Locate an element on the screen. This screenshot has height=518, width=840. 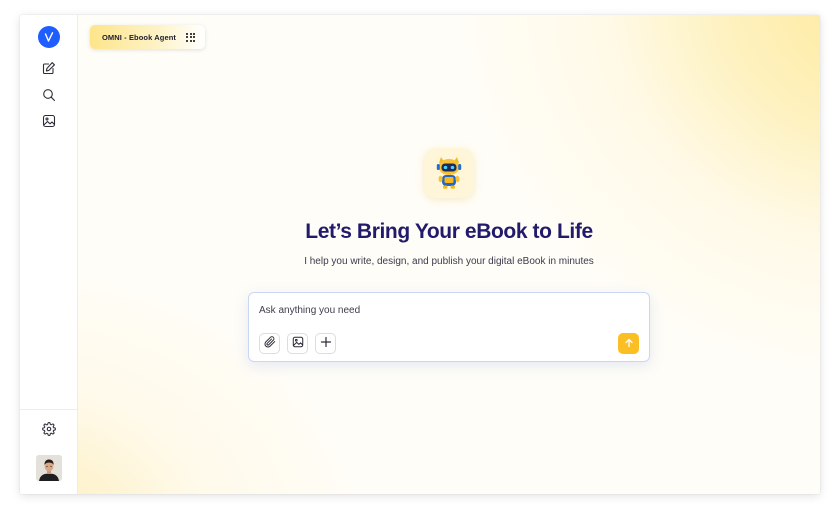
gear-icon is located at coordinates (49, 431).